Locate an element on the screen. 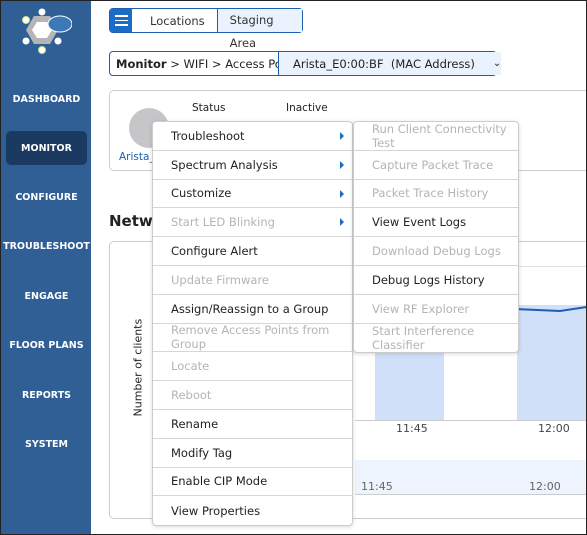 The height and width of the screenshot is (535, 587). menu-item-label: Spectrum Analysis is located at coordinates (224, 164).